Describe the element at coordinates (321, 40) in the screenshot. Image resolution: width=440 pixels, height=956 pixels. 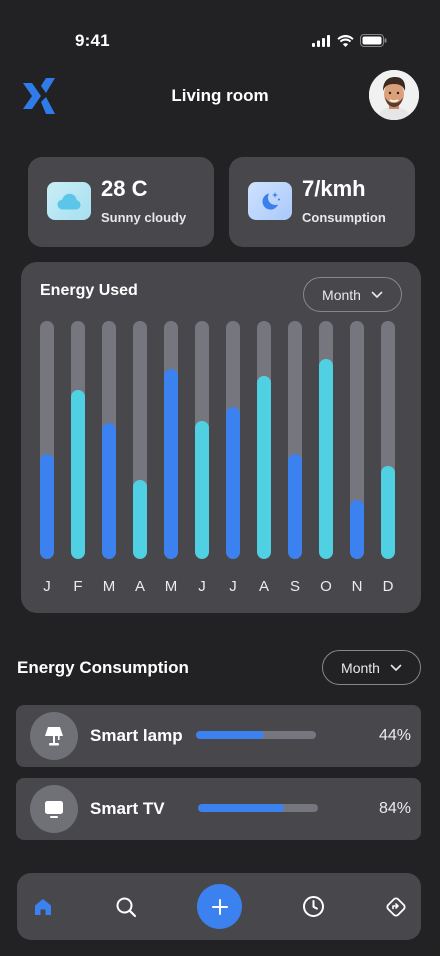
I see `signal-icon` at that location.